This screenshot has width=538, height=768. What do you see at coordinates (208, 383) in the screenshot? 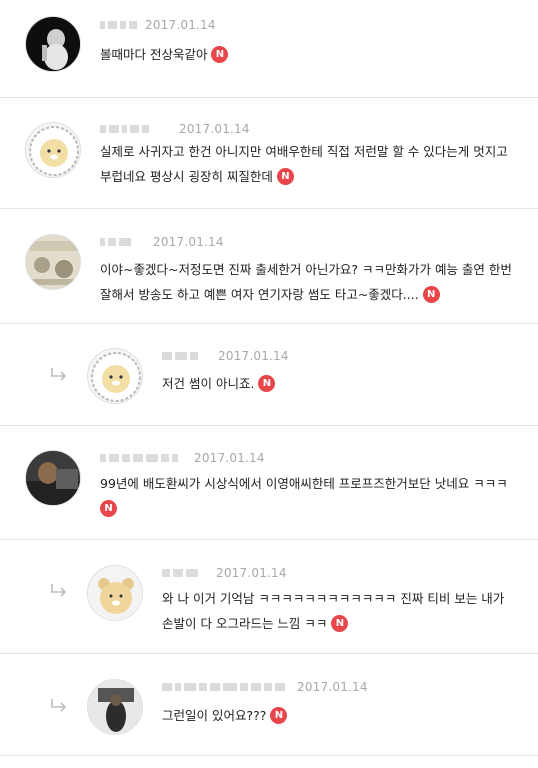
I see `comment-text-body: 저건 썸이 아니죠.` at bounding box center [208, 383].